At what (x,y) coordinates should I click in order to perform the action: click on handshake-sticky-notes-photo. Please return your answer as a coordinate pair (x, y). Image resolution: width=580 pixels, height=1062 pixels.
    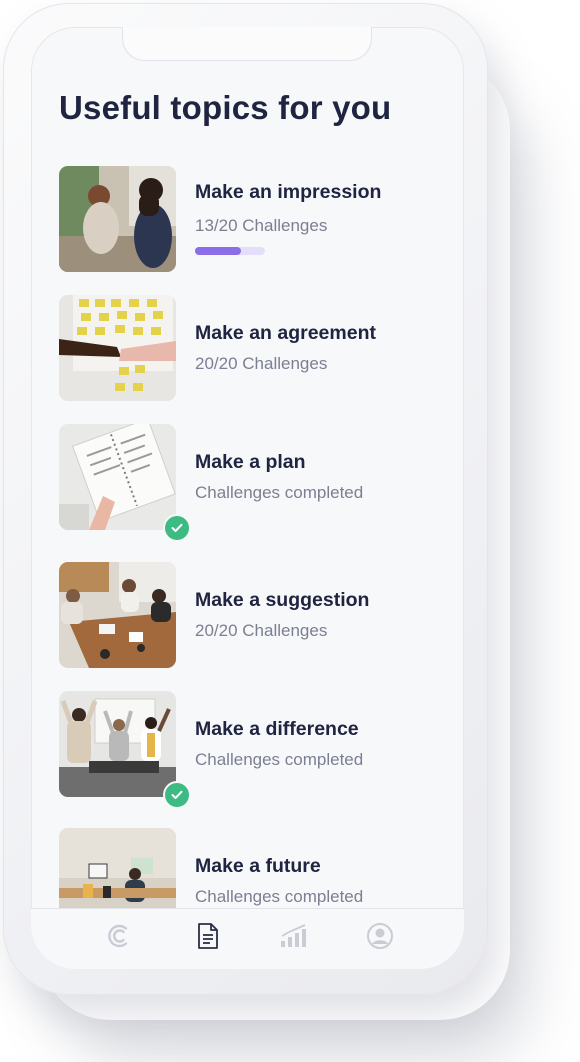
    Looking at the image, I should click on (117, 348).